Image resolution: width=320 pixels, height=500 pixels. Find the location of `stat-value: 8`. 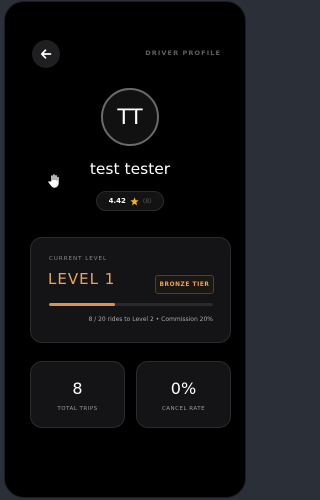

stat-value: 8 is located at coordinates (77, 388).